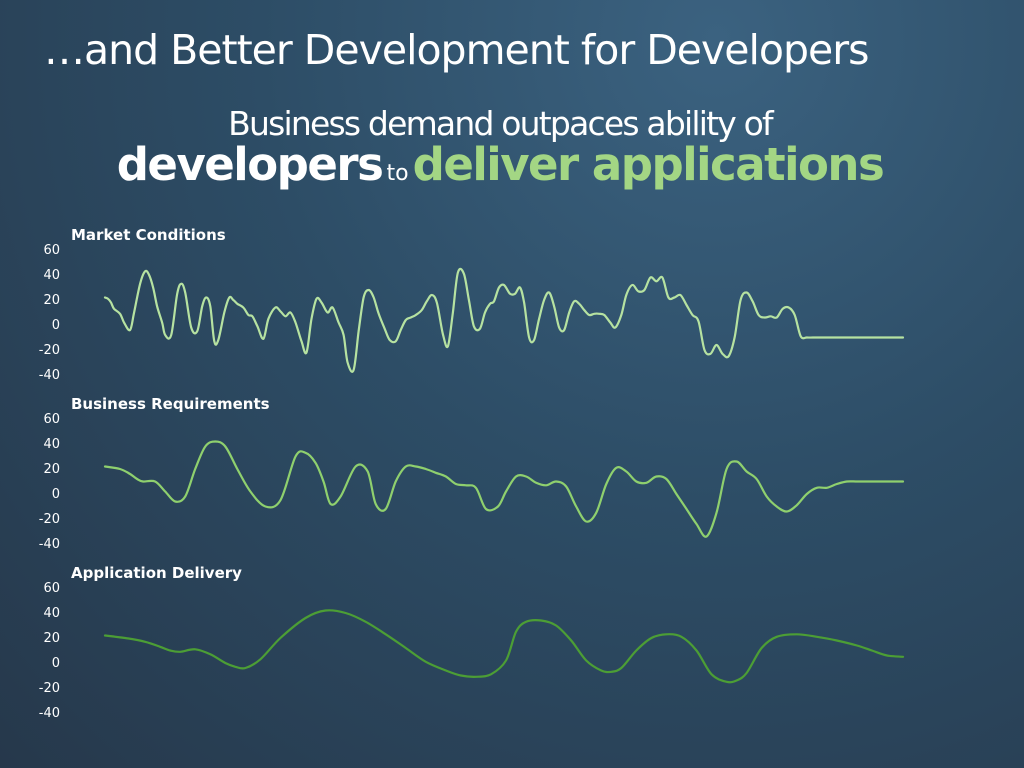  I want to click on subtitle-line-2: developers to deliver applications, so click(500, 164).